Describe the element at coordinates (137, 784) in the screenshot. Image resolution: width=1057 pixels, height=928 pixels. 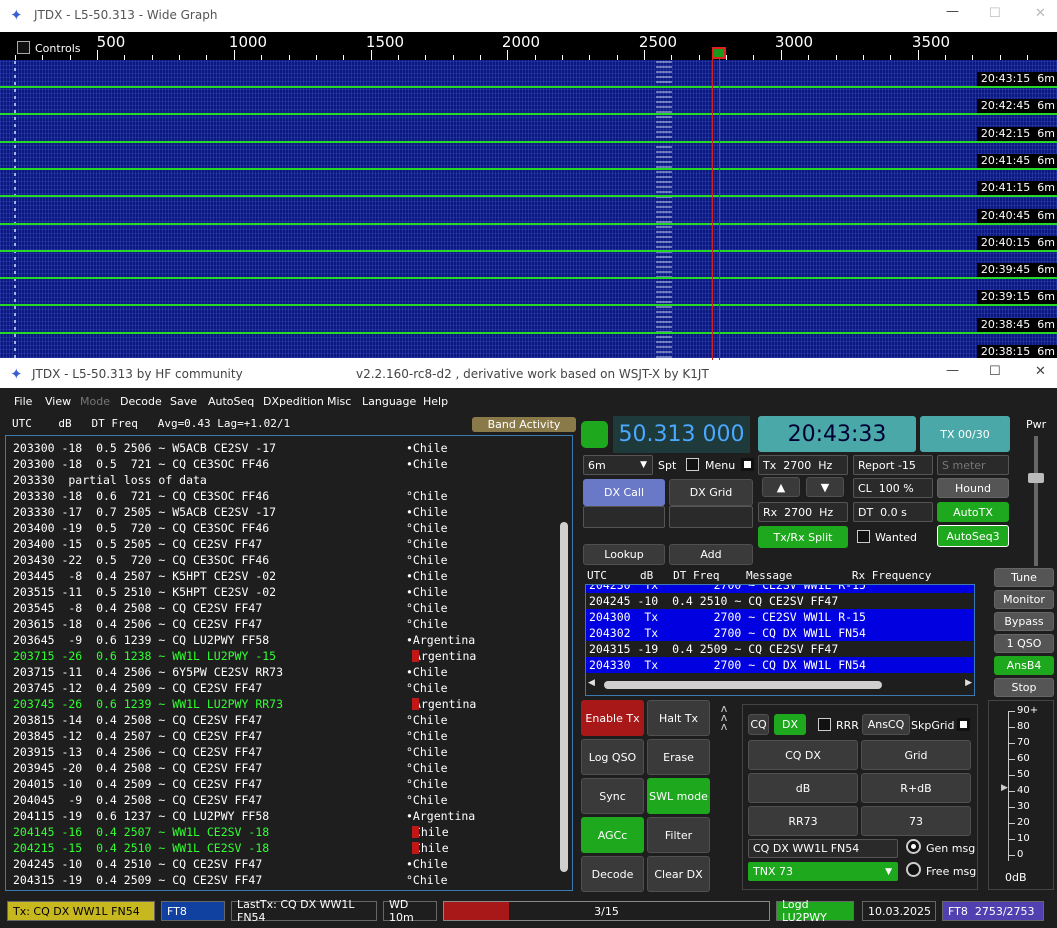
I see `decode-row: 204015 -10 0.4 2509 ~ CQ CE2SV FF47` at that location.